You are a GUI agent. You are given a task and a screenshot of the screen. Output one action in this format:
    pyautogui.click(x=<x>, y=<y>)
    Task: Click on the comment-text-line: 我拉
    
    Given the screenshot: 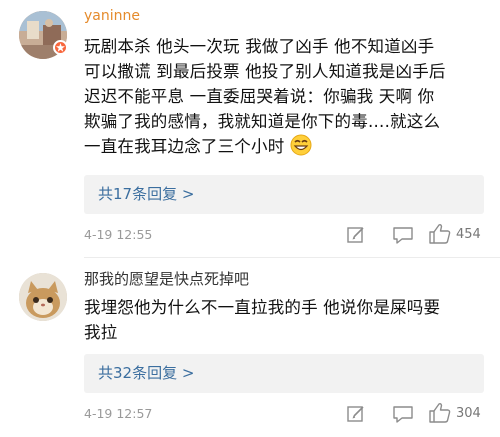 What is the action you would take?
    pyautogui.click(x=101, y=332)
    